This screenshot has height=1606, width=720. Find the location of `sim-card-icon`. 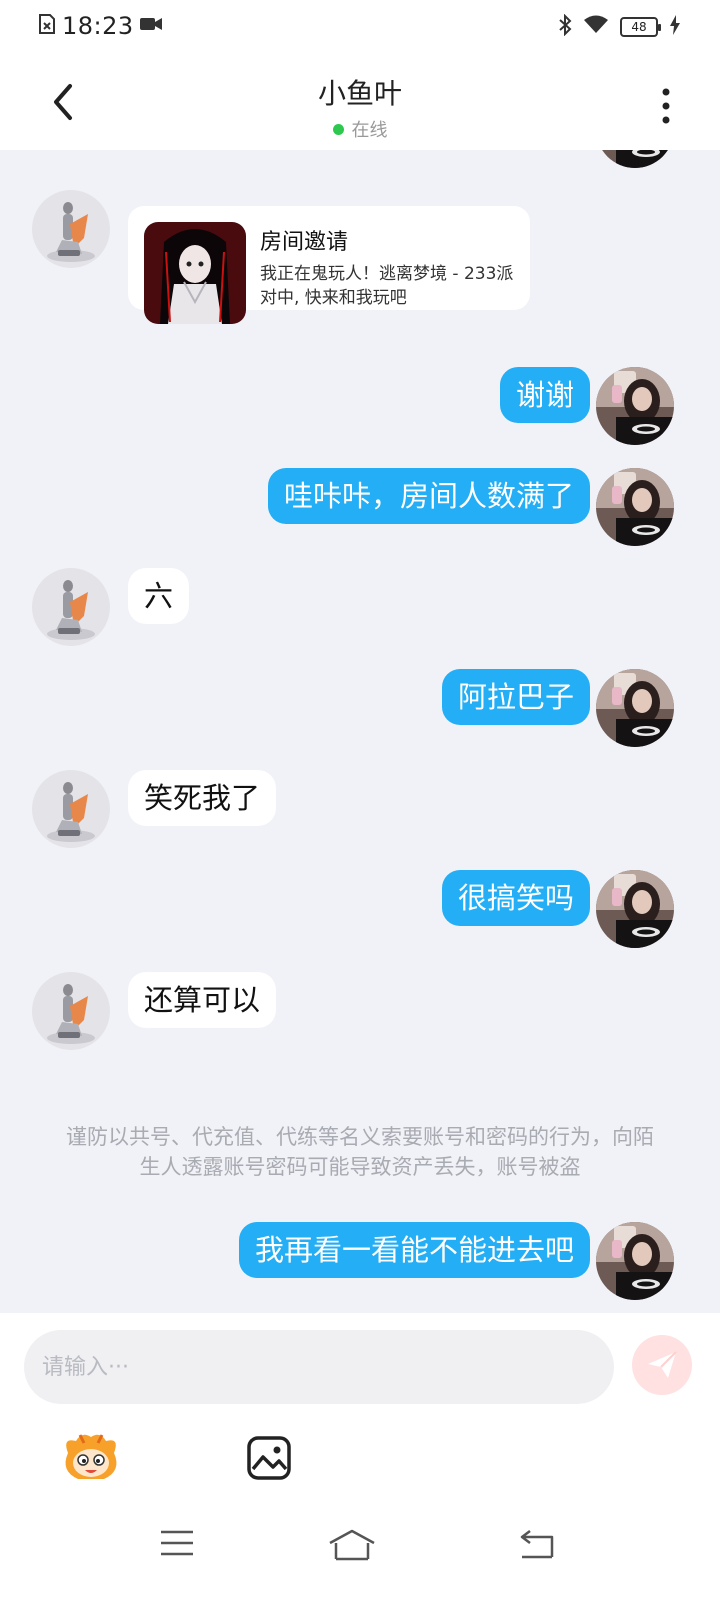

sim-card-icon is located at coordinates (47, 26).